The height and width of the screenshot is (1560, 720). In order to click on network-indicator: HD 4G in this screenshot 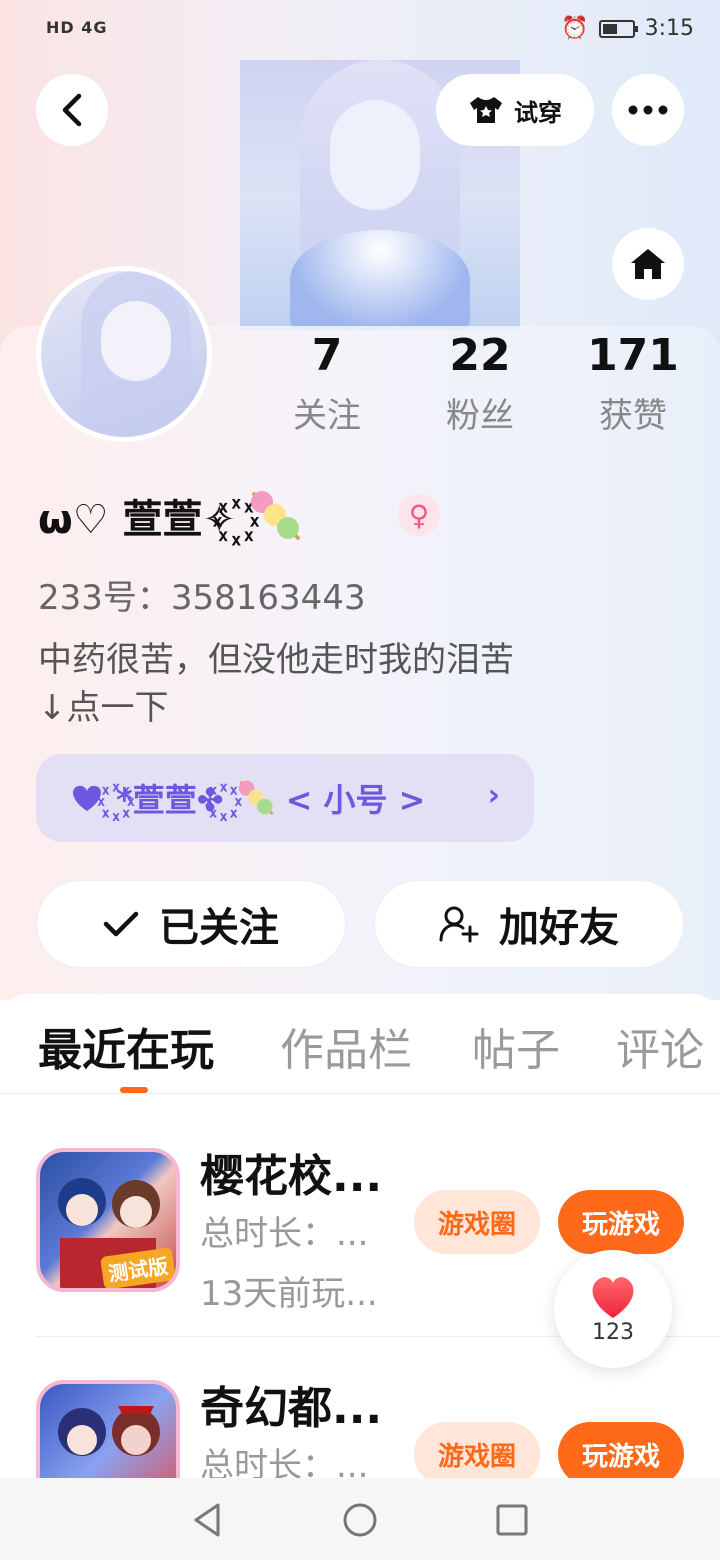, I will do `click(77, 27)`.